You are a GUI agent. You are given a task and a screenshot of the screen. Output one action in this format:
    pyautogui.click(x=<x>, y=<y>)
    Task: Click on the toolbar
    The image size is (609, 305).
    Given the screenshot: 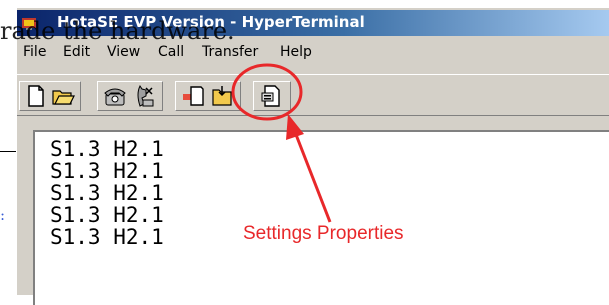 What is the action you would take?
    pyautogui.click(x=313, y=95)
    